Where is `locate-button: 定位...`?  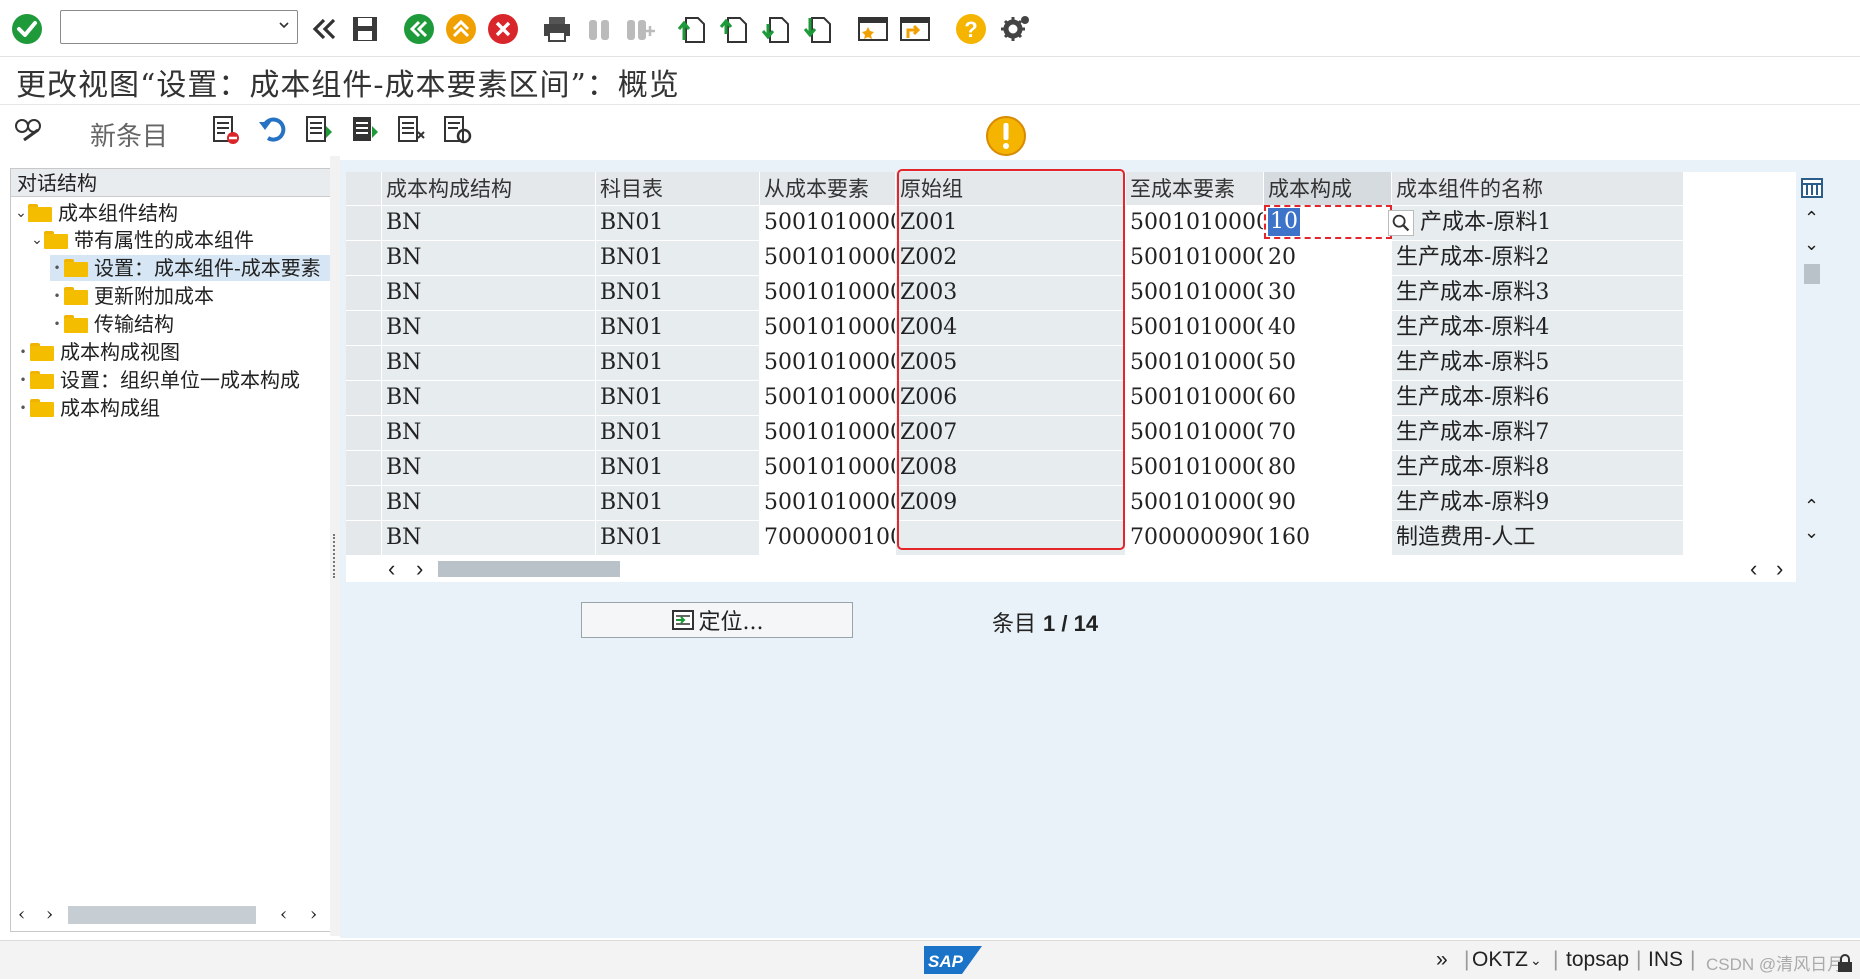 locate-button: 定位... is located at coordinates (717, 620).